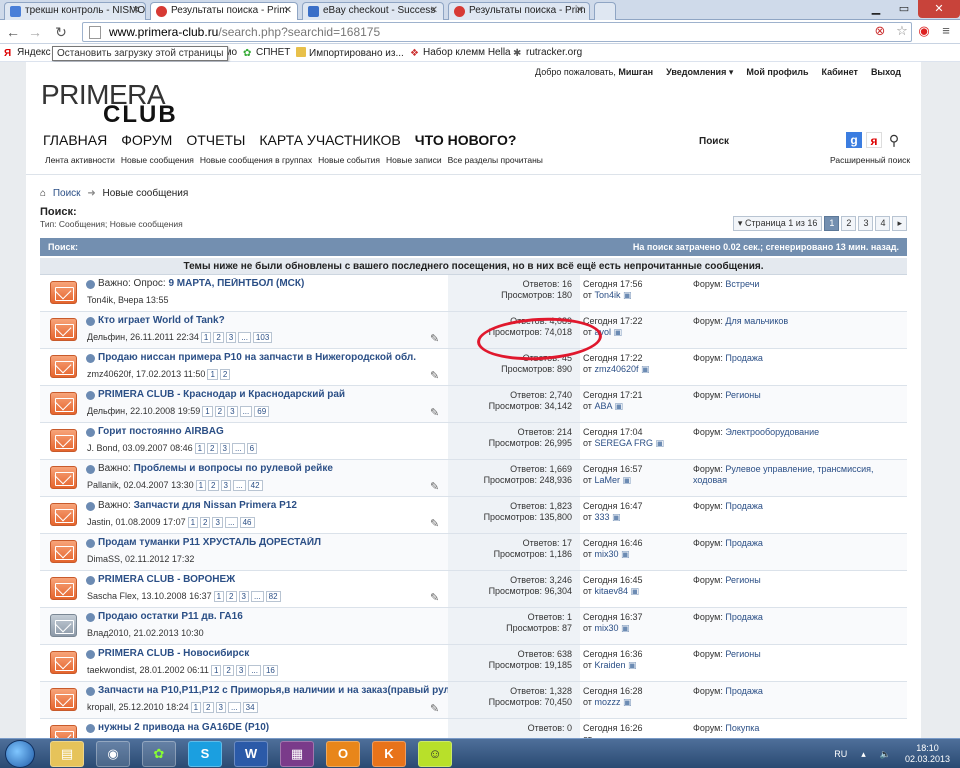 This screenshot has width=960, height=768. I want to click on subnav-mark-read: Все разделы прочитаны, so click(495, 160).